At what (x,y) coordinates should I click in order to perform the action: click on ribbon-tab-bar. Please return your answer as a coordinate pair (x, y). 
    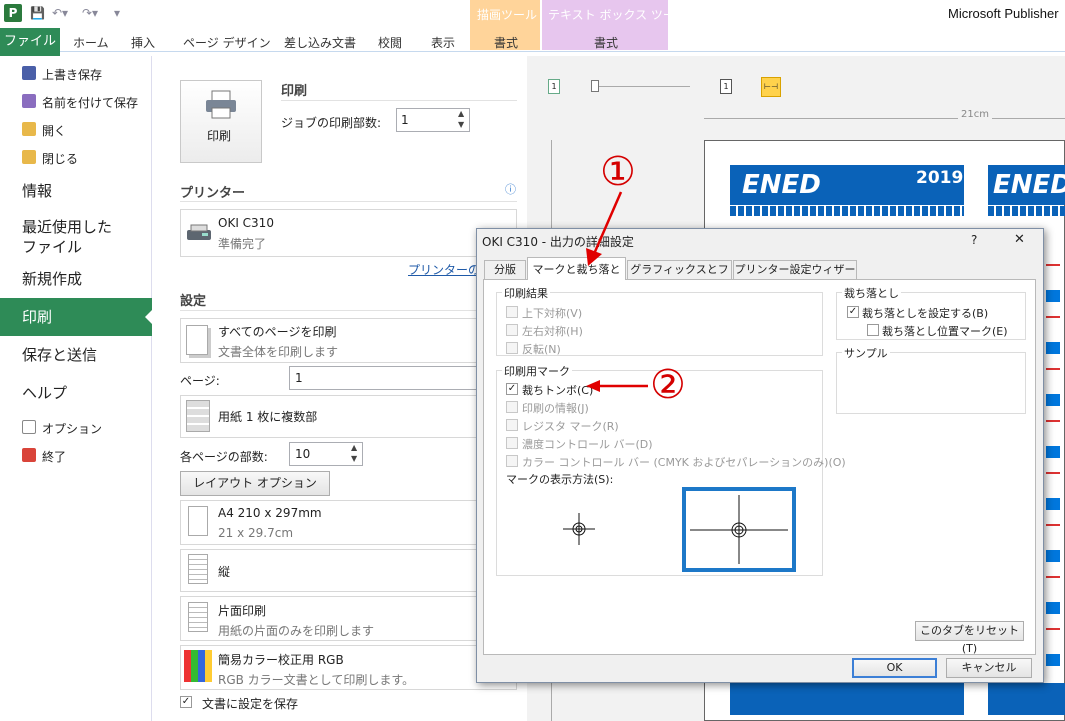
    Looking at the image, I should click on (532, 40).